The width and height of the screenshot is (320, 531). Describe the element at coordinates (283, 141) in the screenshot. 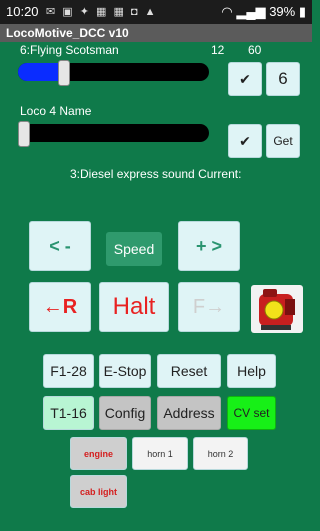

I see `loco2-get-button: Get` at that location.